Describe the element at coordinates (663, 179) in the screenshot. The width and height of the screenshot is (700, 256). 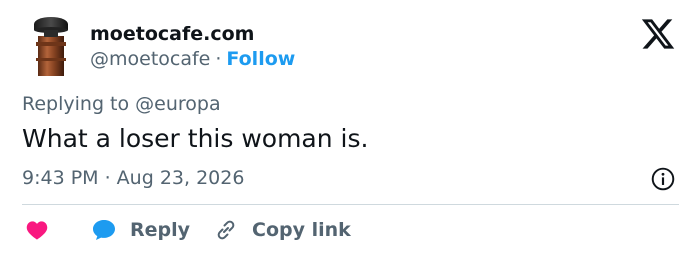
I see `info-icon` at that location.